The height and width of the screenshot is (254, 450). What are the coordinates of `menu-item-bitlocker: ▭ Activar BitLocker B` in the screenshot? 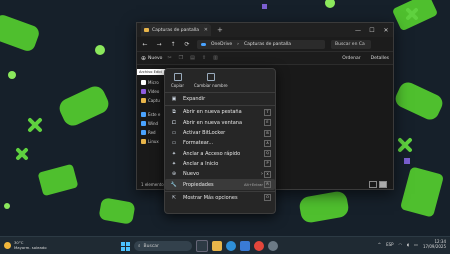 It's located at (220, 133).